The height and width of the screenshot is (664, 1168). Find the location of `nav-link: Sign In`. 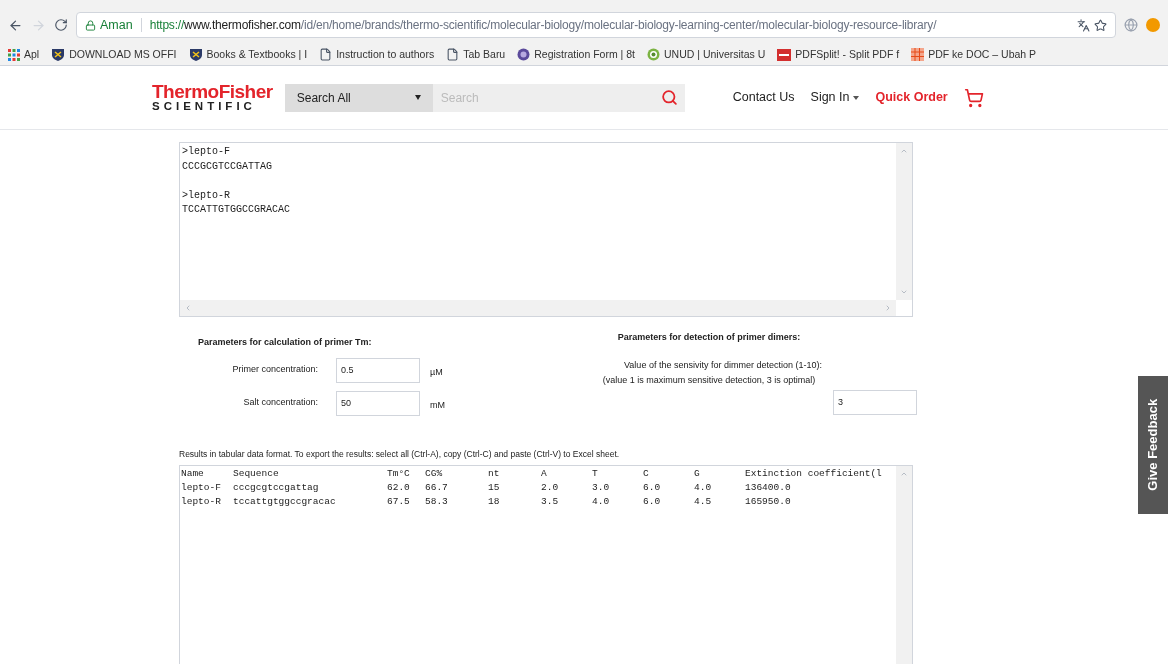

nav-link: Sign In is located at coordinates (835, 97).